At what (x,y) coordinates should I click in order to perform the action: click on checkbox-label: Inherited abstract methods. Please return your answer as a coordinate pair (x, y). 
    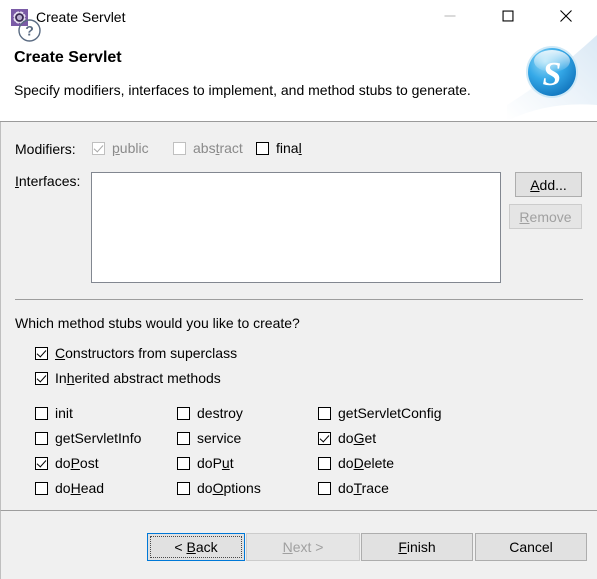
    Looking at the image, I should click on (138, 378).